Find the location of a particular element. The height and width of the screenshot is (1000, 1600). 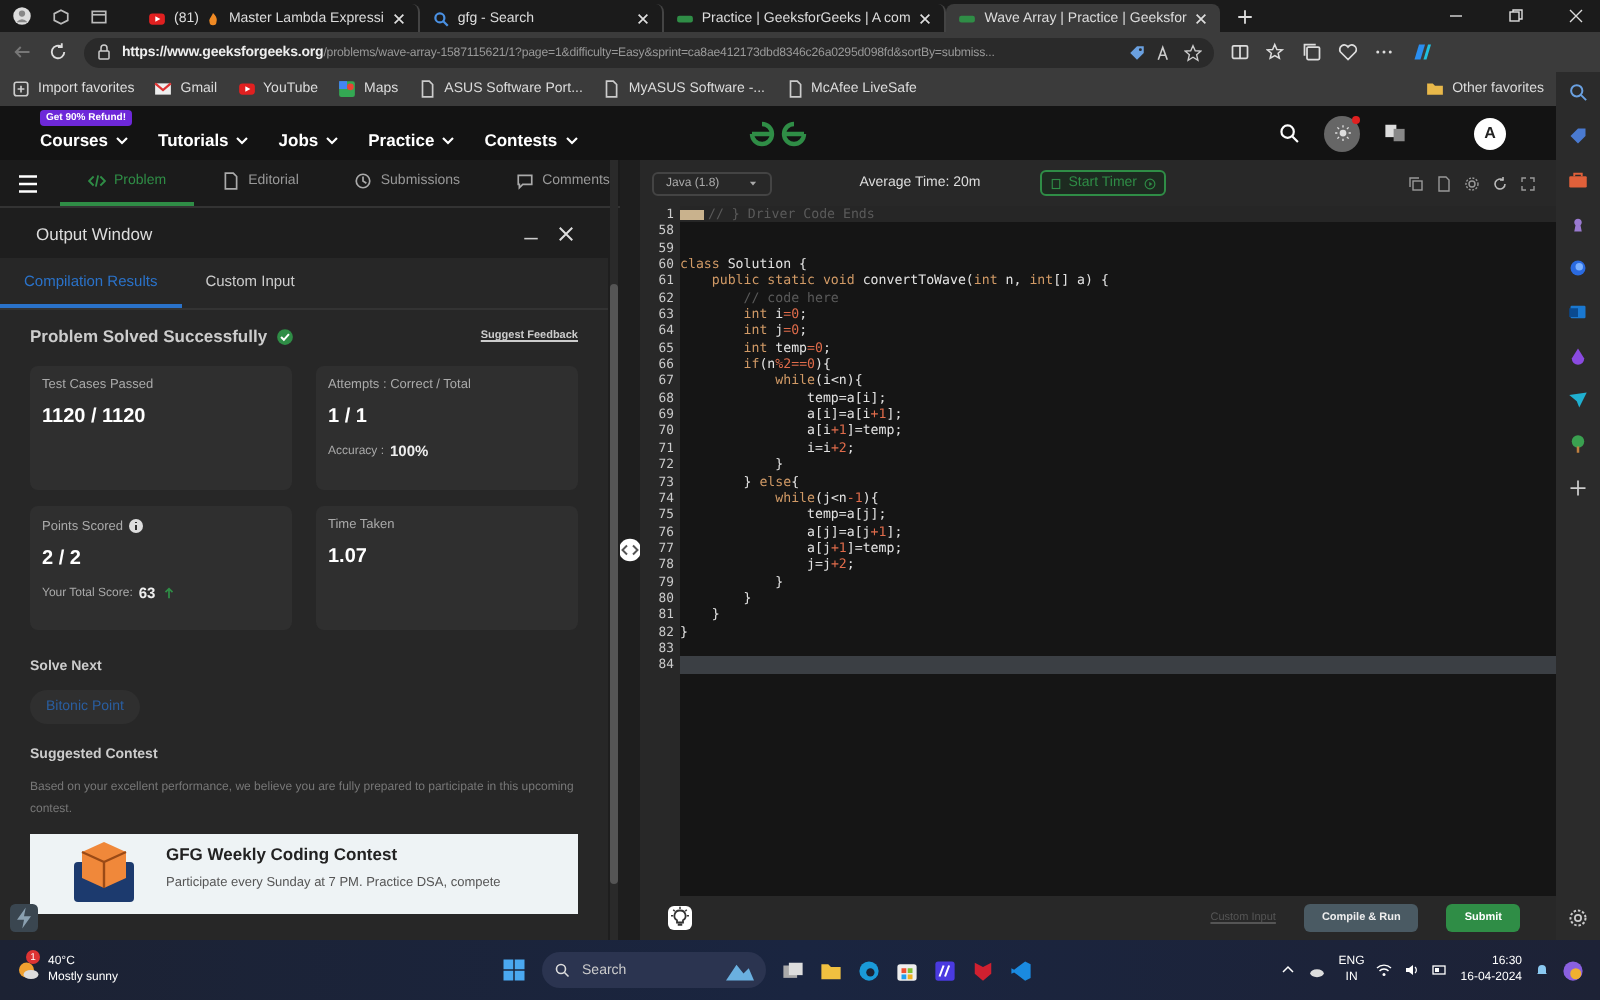

clock-icon is located at coordinates (363, 181).